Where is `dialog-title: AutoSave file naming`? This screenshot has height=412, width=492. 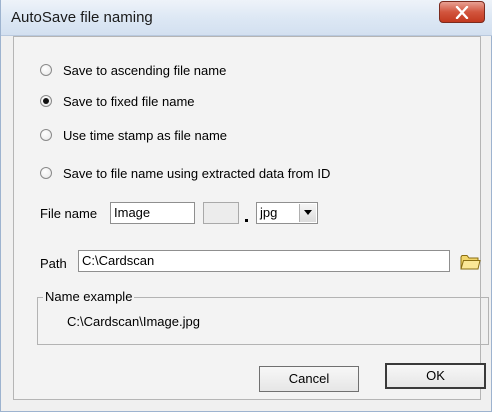
dialog-title: AutoSave file naming is located at coordinates (82, 17).